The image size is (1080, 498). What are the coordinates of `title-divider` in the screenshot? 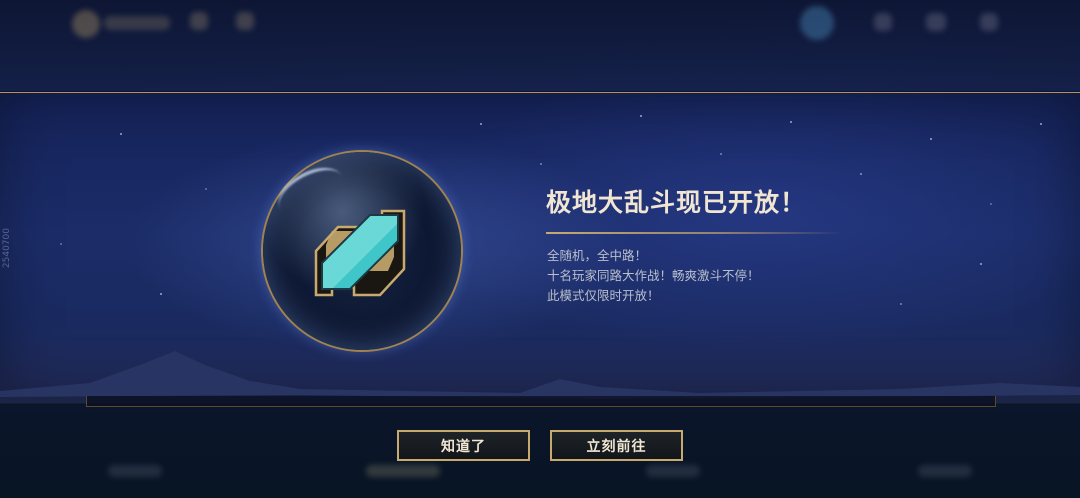 It's located at (694, 233).